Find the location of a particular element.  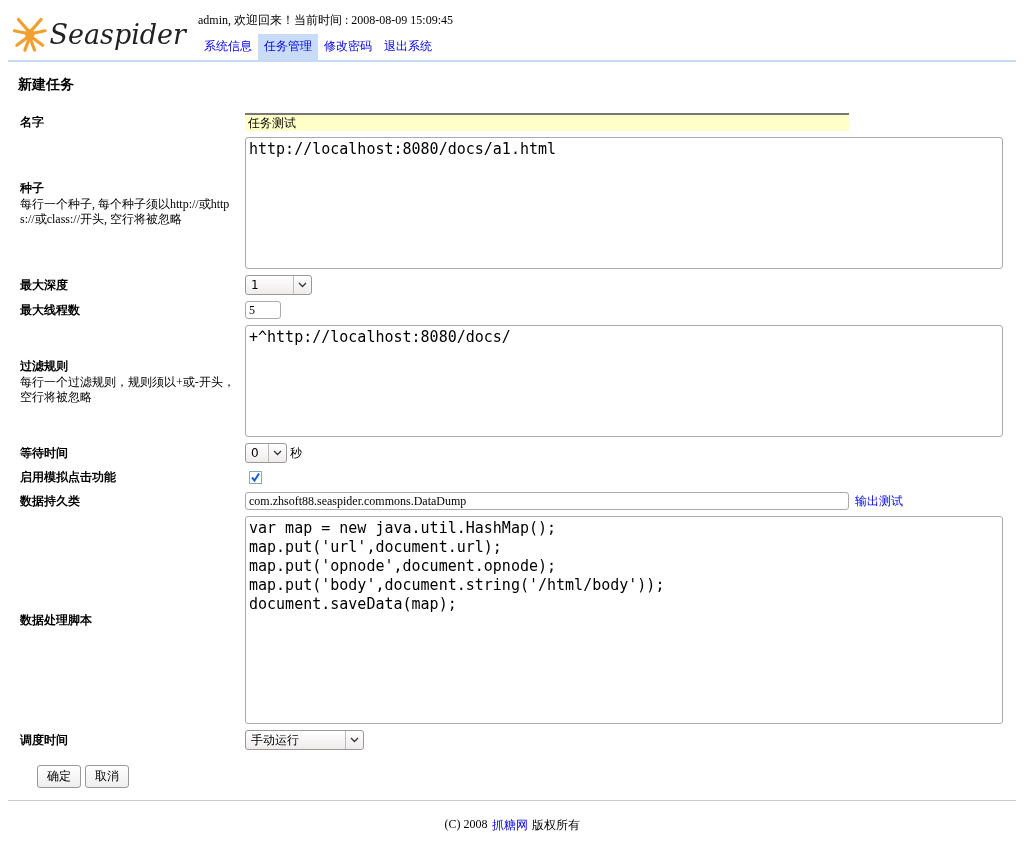

nav-tab: 系统信息 is located at coordinates (228, 47).